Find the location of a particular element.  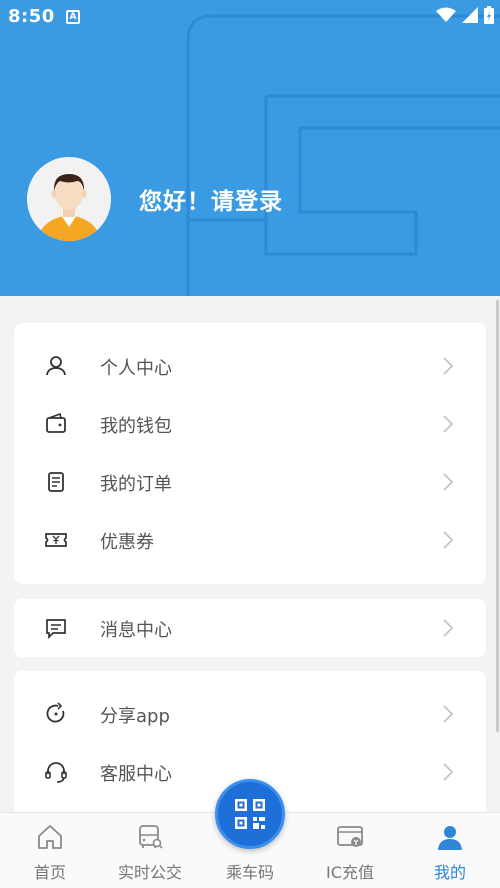

nav-label: 乘车码 is located at coordinates (249, 872).